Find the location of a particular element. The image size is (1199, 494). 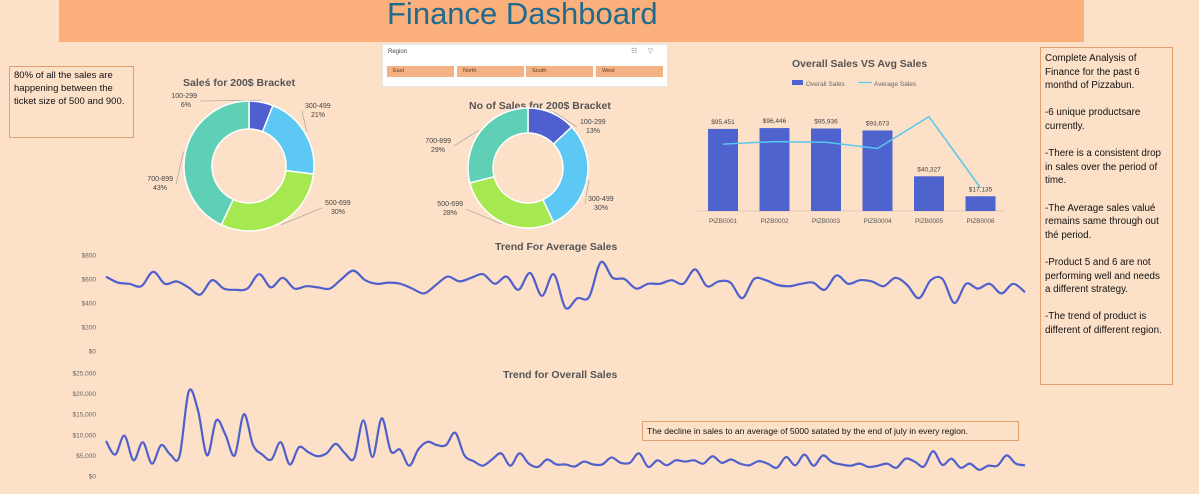

trend1-line is located at coordinates (565, 285).